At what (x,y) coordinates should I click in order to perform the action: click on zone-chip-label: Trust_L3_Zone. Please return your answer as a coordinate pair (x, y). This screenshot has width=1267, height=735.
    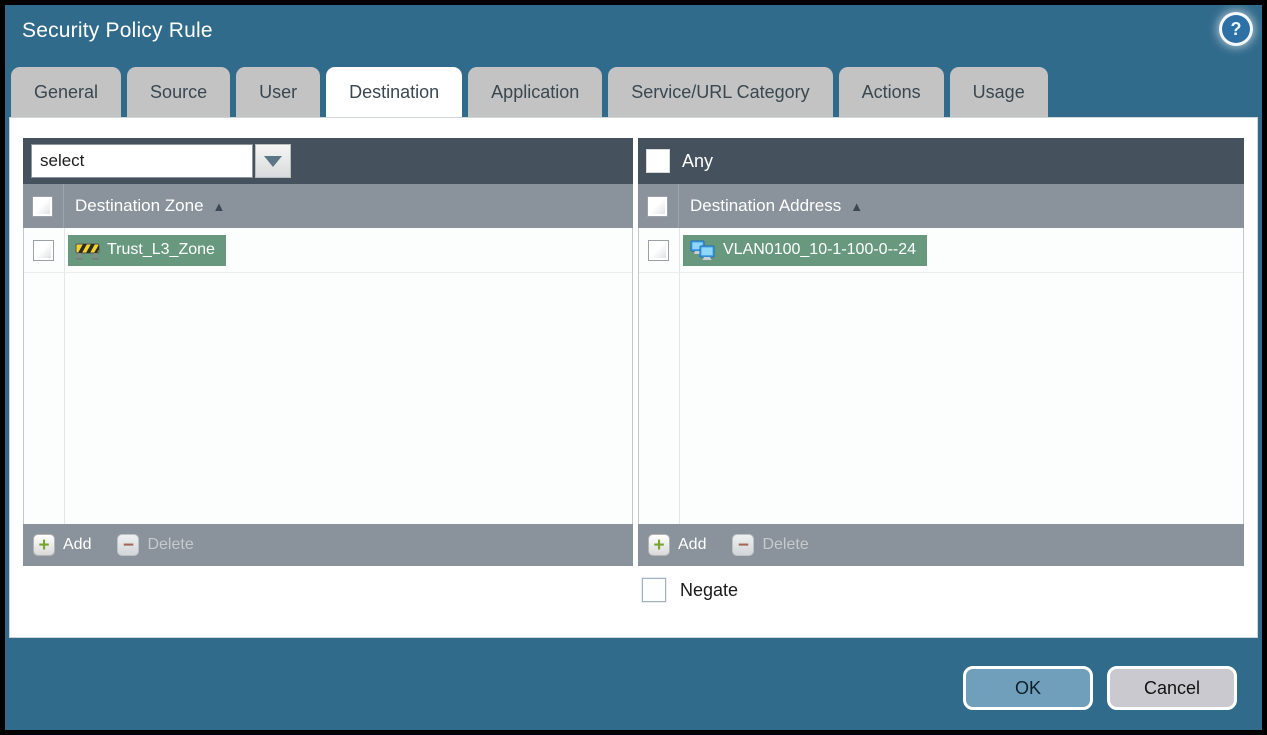
    Looking at the image, I should click on (161, 249).